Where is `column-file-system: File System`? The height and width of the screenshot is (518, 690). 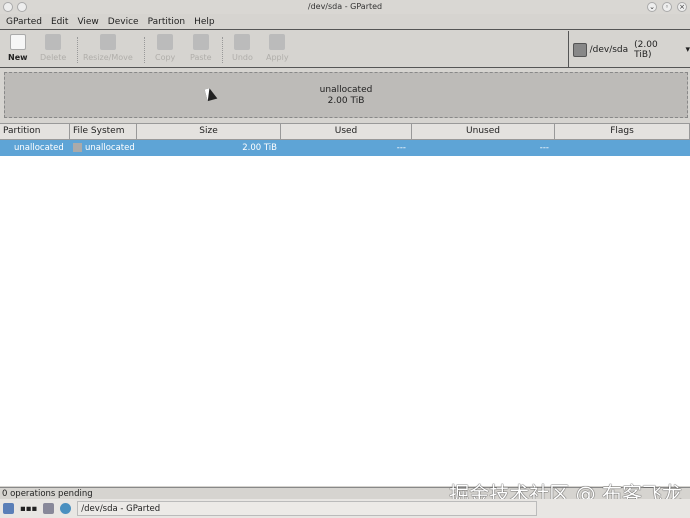 column-file-system: File System is located at coordinates (103, 131).